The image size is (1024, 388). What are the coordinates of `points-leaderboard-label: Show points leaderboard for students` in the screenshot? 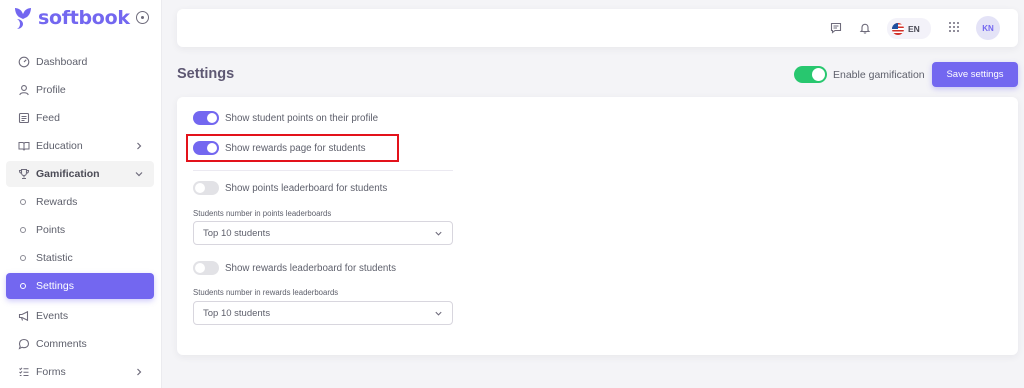 It's located at (306, 188).